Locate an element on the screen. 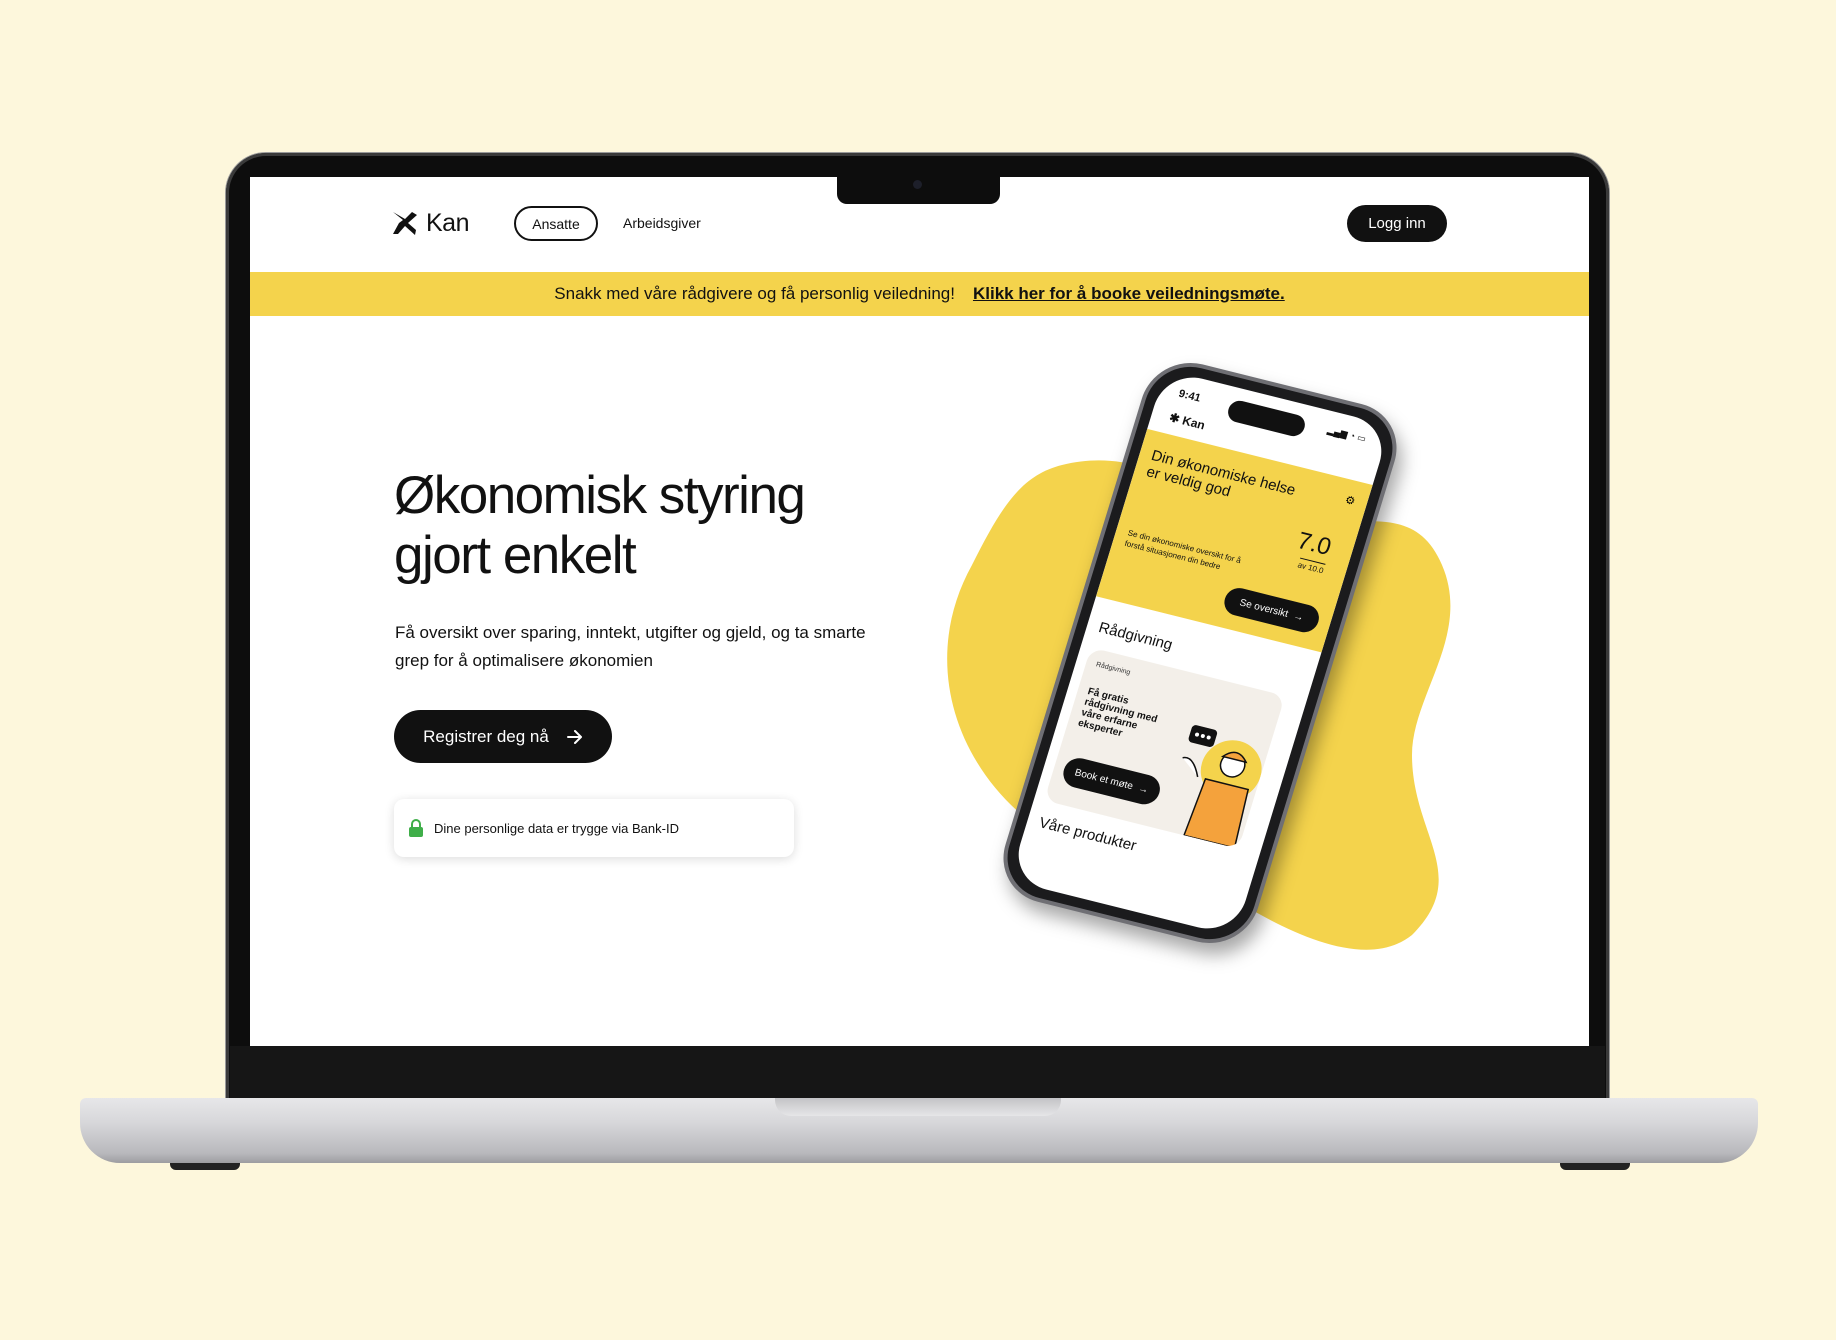  tab-ansatte: Ansatte is located at coordinates (556, 223).